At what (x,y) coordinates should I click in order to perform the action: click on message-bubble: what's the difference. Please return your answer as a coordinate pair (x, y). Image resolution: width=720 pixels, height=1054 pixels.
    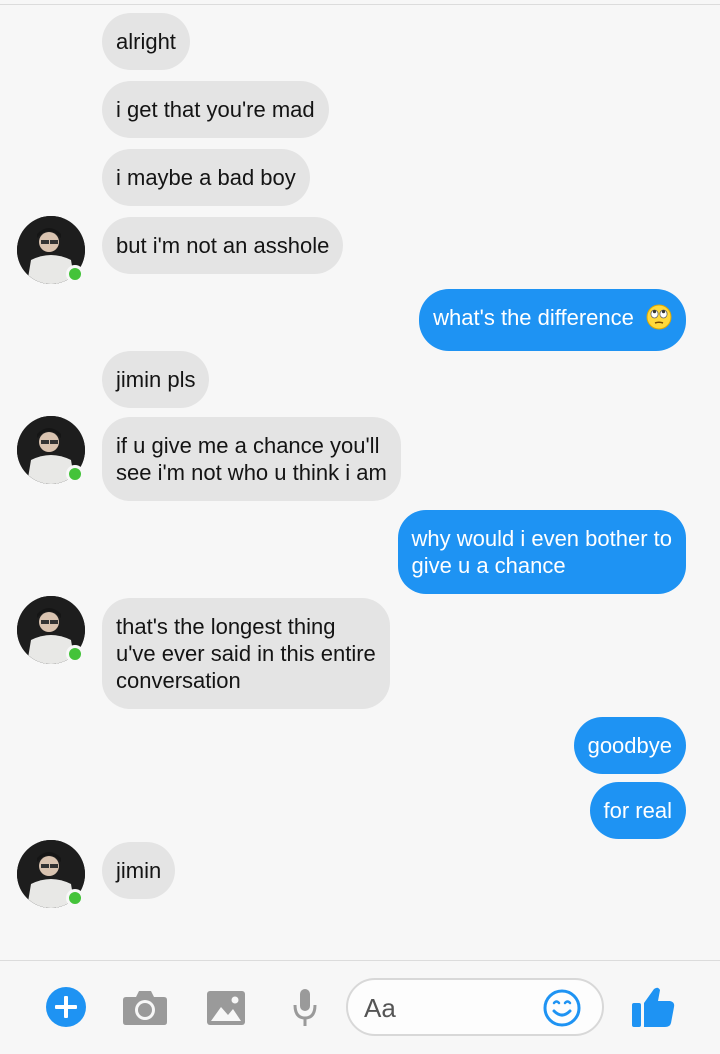
    Looking at the image, I should click on (552, 320).